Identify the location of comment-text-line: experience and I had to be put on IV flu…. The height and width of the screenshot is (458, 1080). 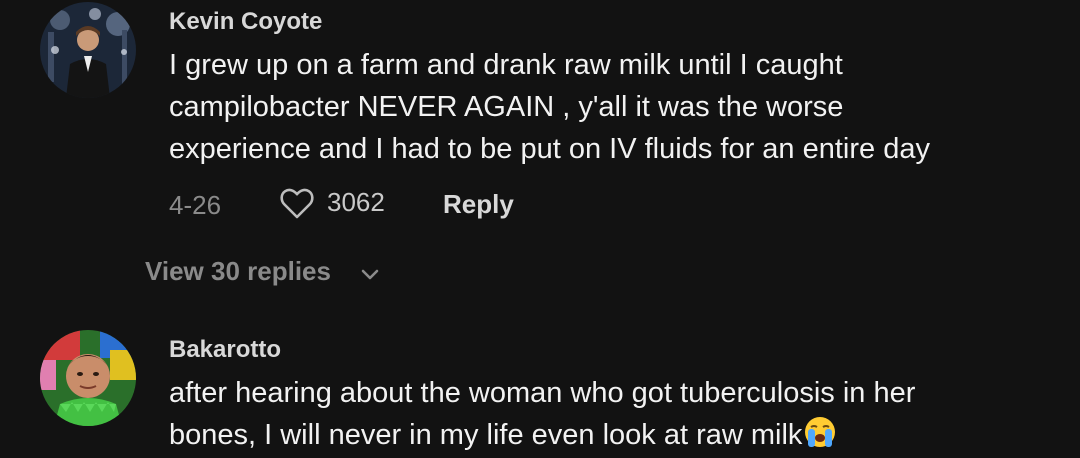
(549, 149).